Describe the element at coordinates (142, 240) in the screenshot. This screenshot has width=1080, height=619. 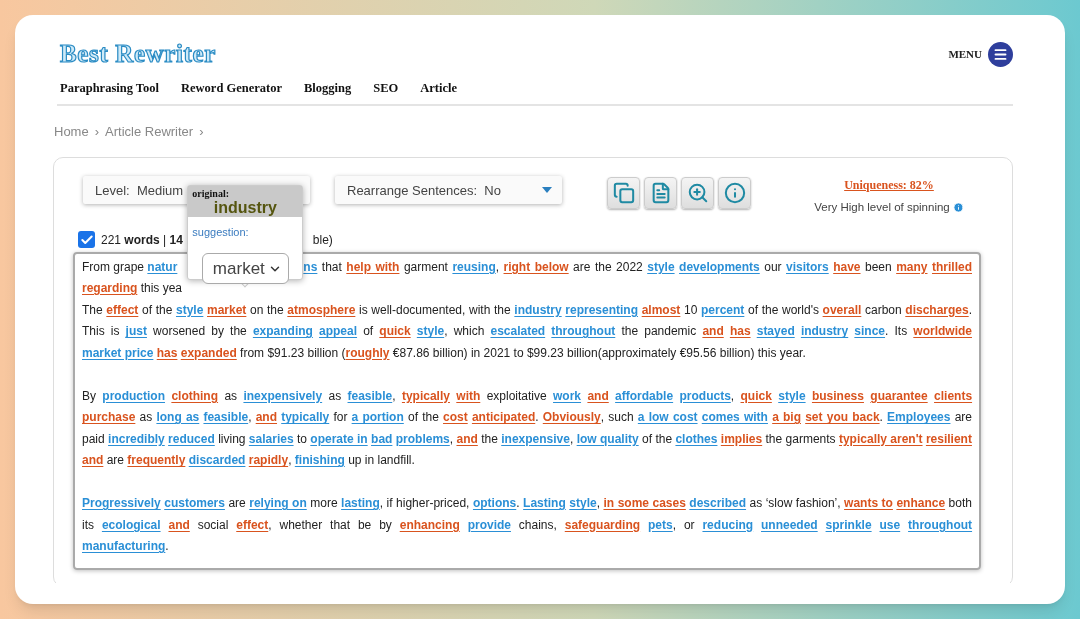
I see `word-count-text: 221 words | 14` at that location.